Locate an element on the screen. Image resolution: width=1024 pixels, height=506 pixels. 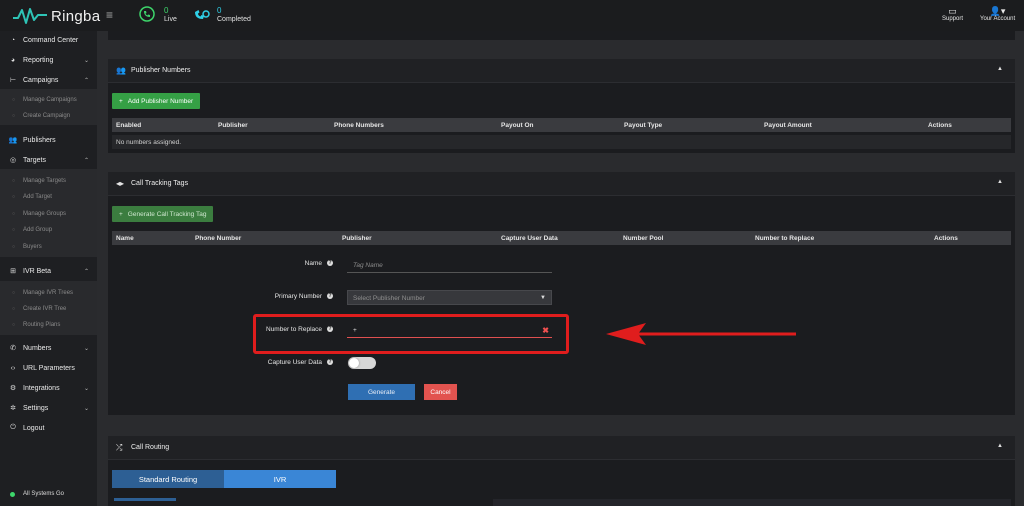
target-icon: ◎ is located at coordinates (13, 160).